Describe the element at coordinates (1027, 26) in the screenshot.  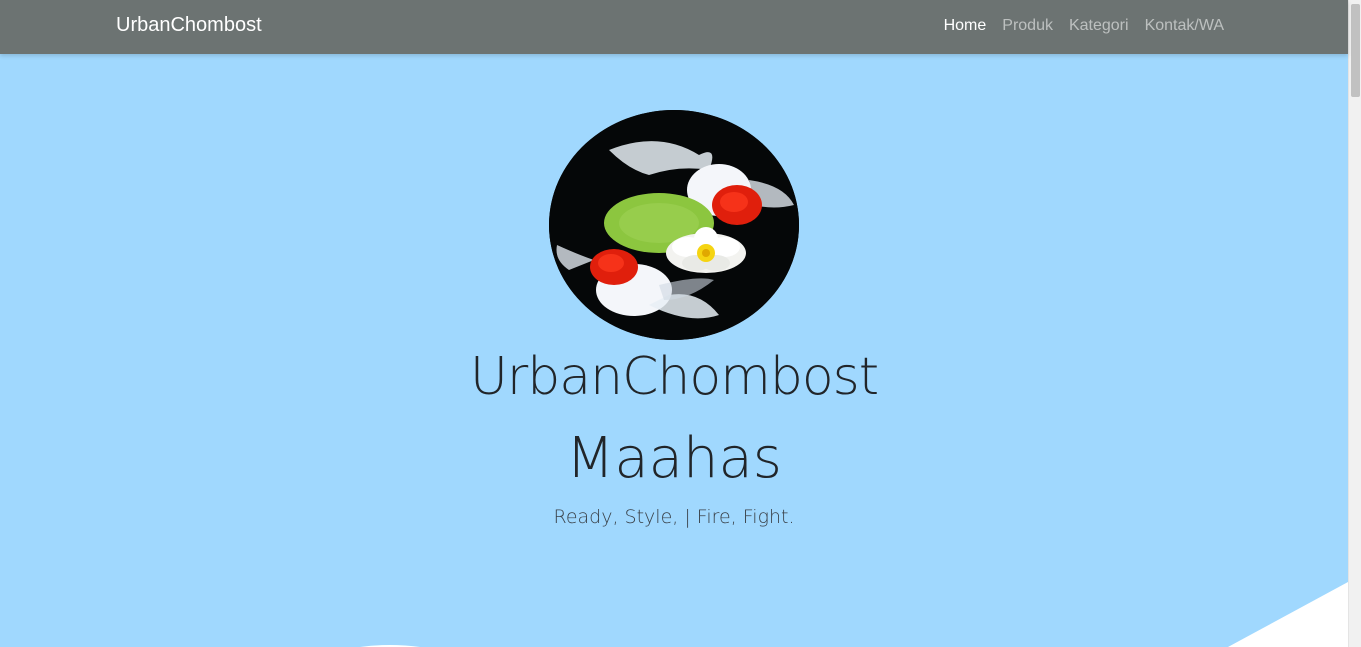
I see `nav-link-produk: Produk` at that location.